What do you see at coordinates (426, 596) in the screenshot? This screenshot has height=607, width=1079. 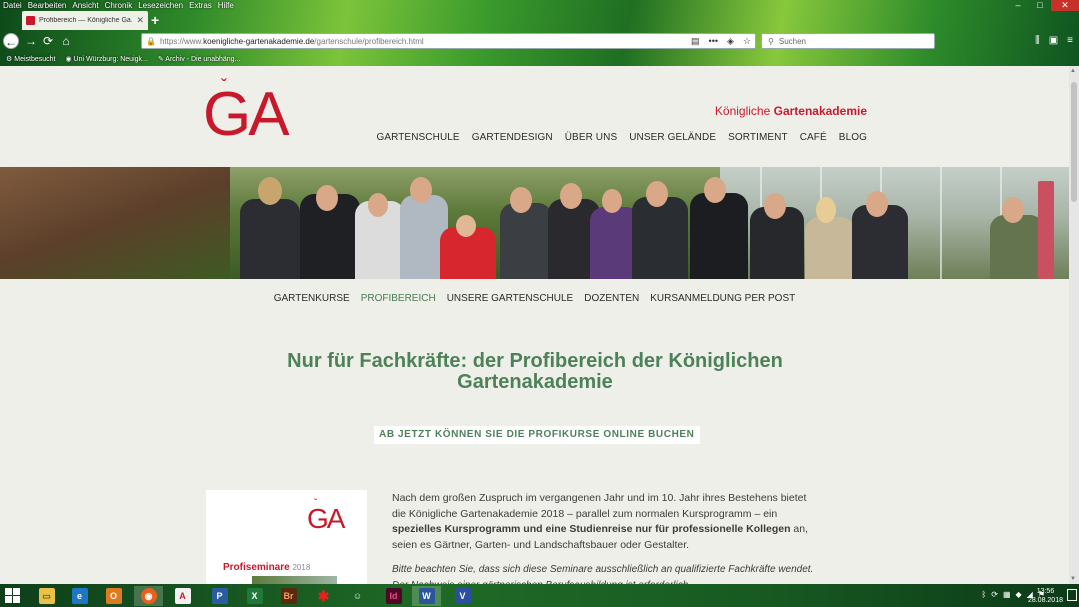 I see `taskbar-word-icon: W` at bounding box center [426, 596].